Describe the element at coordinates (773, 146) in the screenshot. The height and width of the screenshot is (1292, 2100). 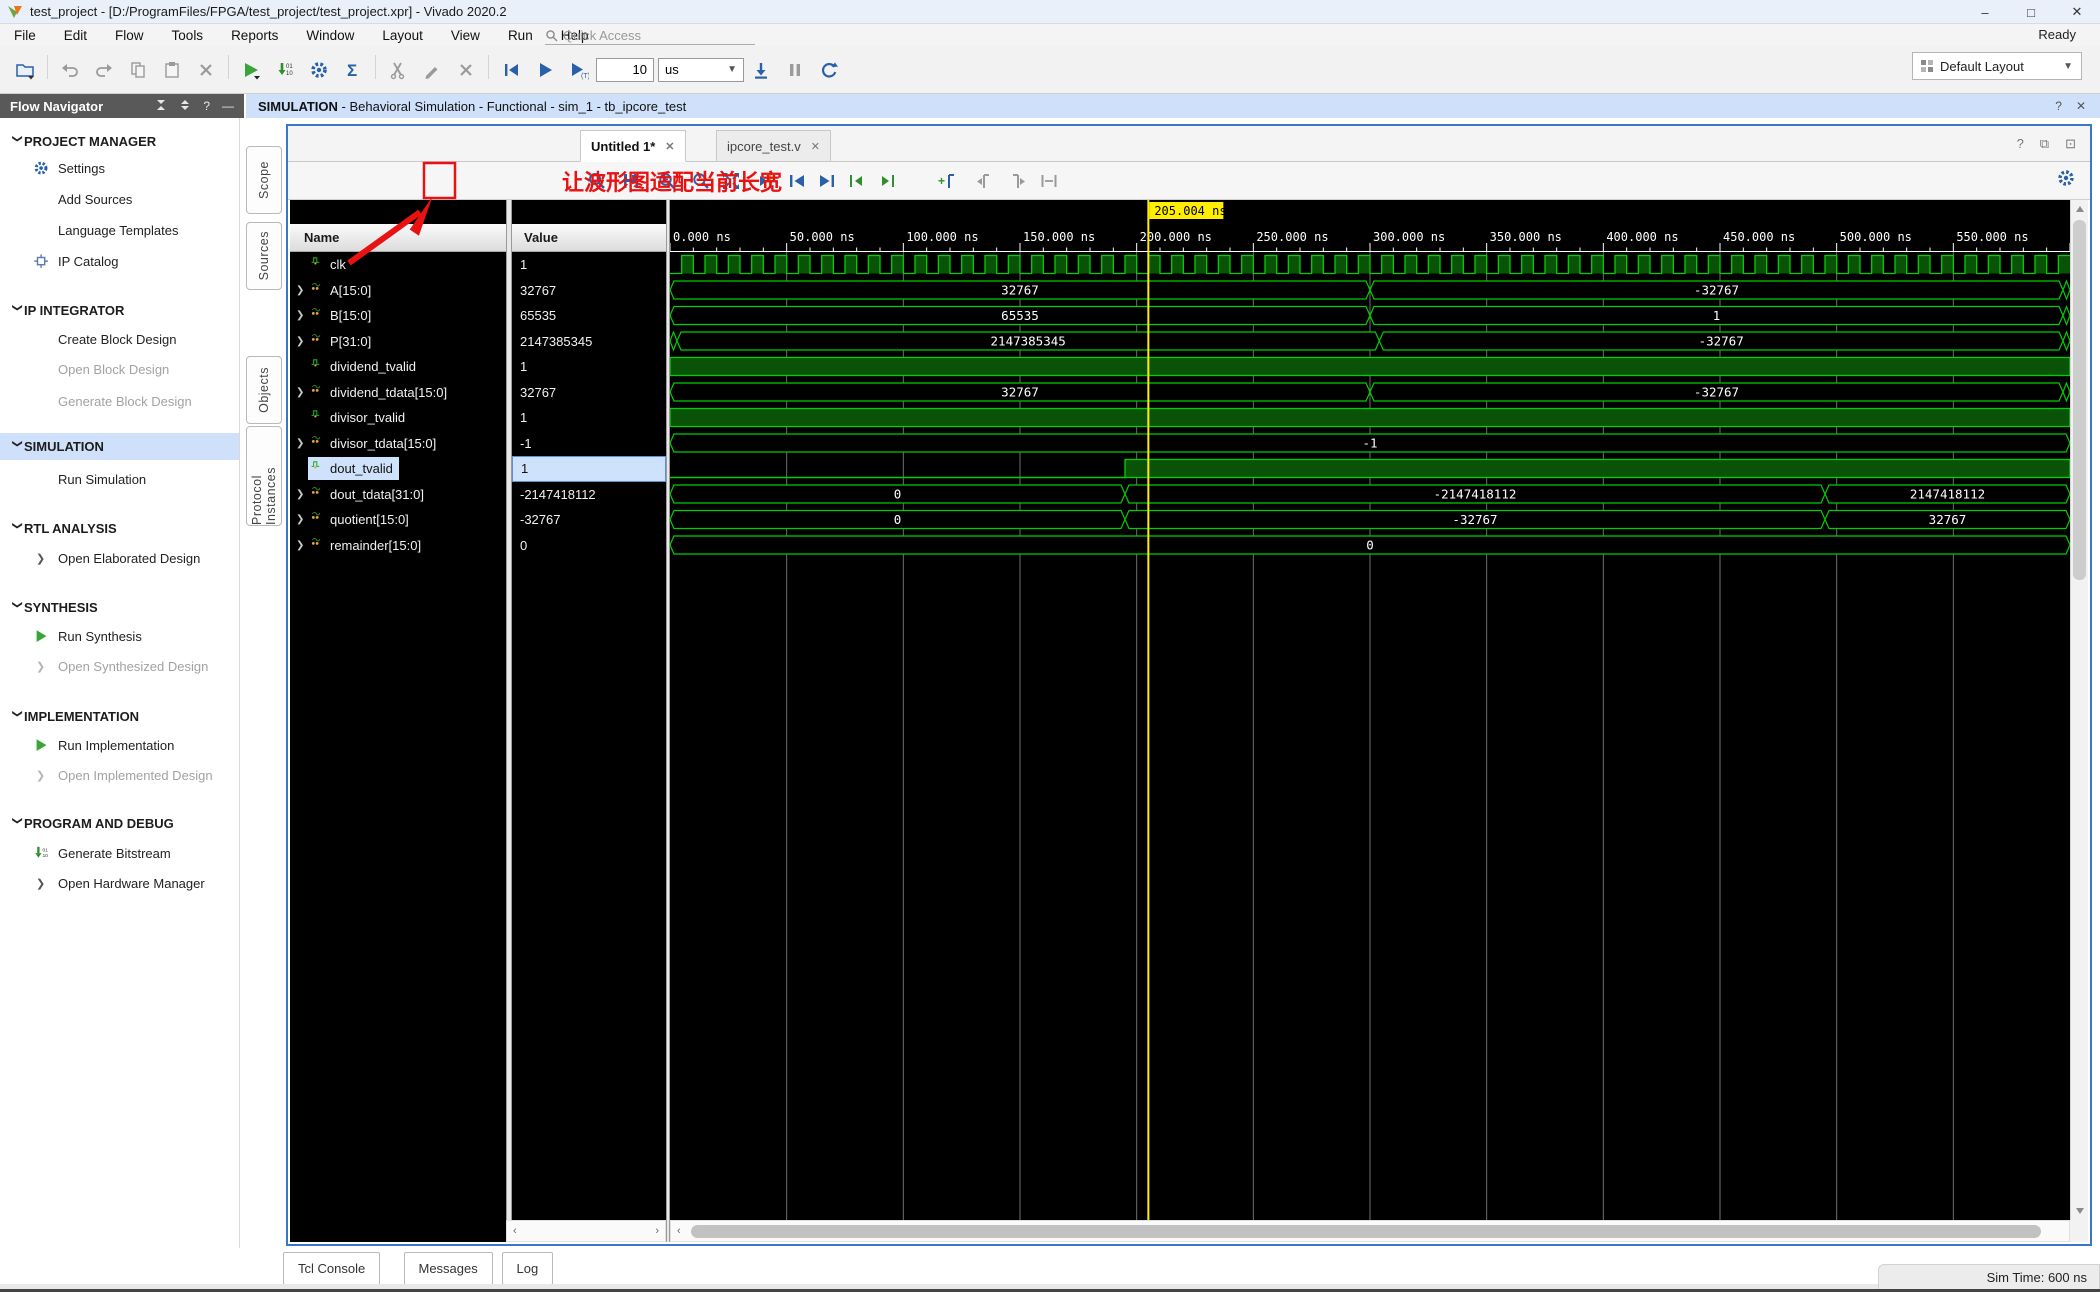
I see `document-tab-ipcore-test-v: ipcore_test.v ✕` at that location.